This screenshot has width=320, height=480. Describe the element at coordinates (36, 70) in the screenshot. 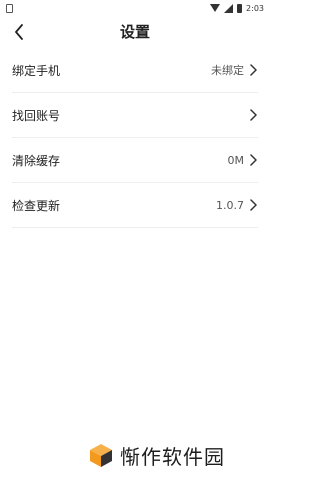

I see `setting-label: 绑定手机` at that location.